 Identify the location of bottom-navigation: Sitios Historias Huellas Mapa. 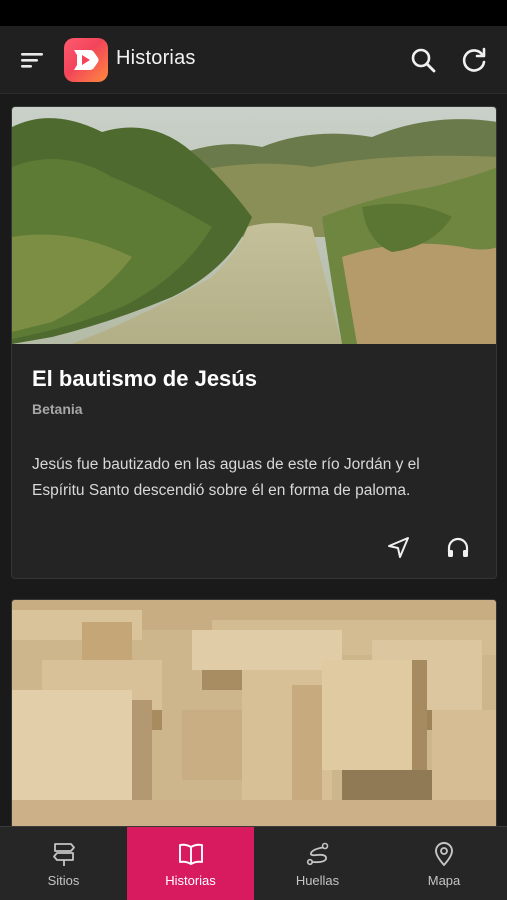
(253, 863).